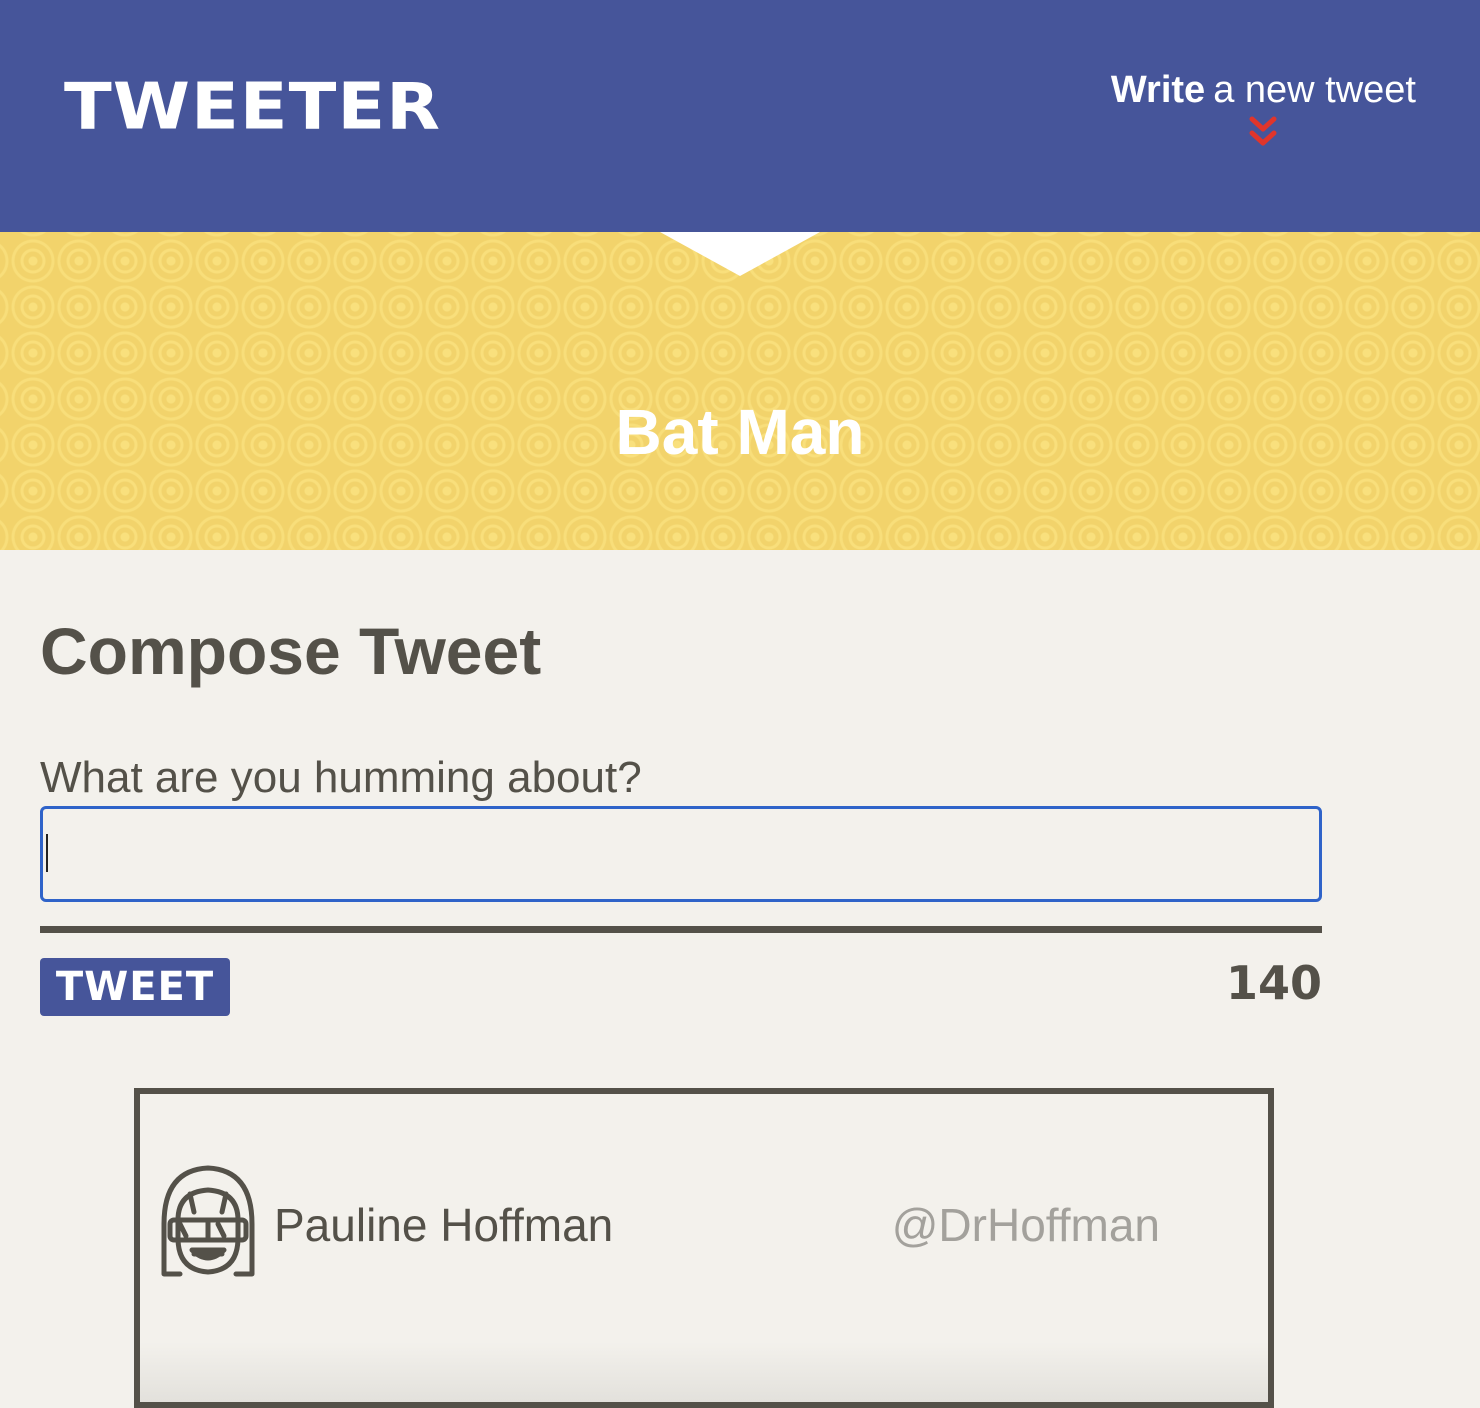 The image size is (1480, 1408). Describe the element at coordinates (444, 1225) in the screenshot. I see `author-name: Pauline Hoffman` at that location.